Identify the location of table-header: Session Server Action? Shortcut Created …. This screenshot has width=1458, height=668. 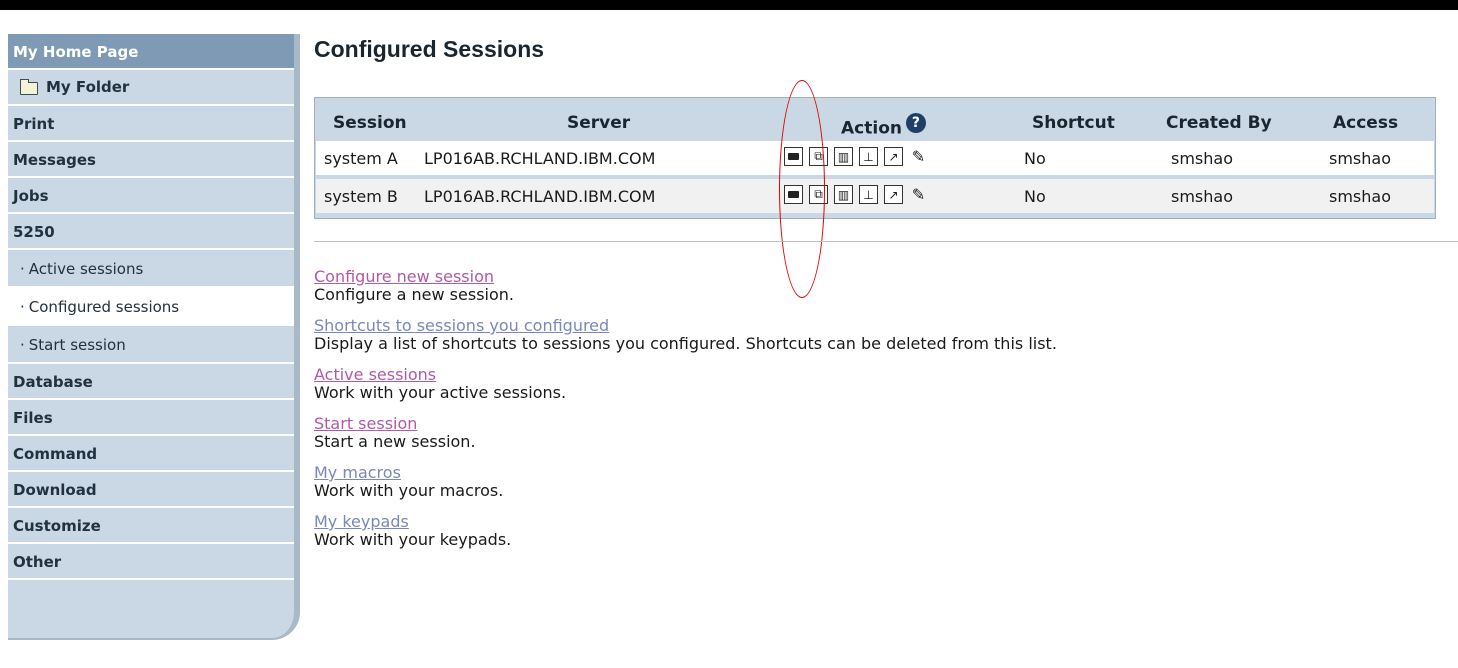
(875, 120).